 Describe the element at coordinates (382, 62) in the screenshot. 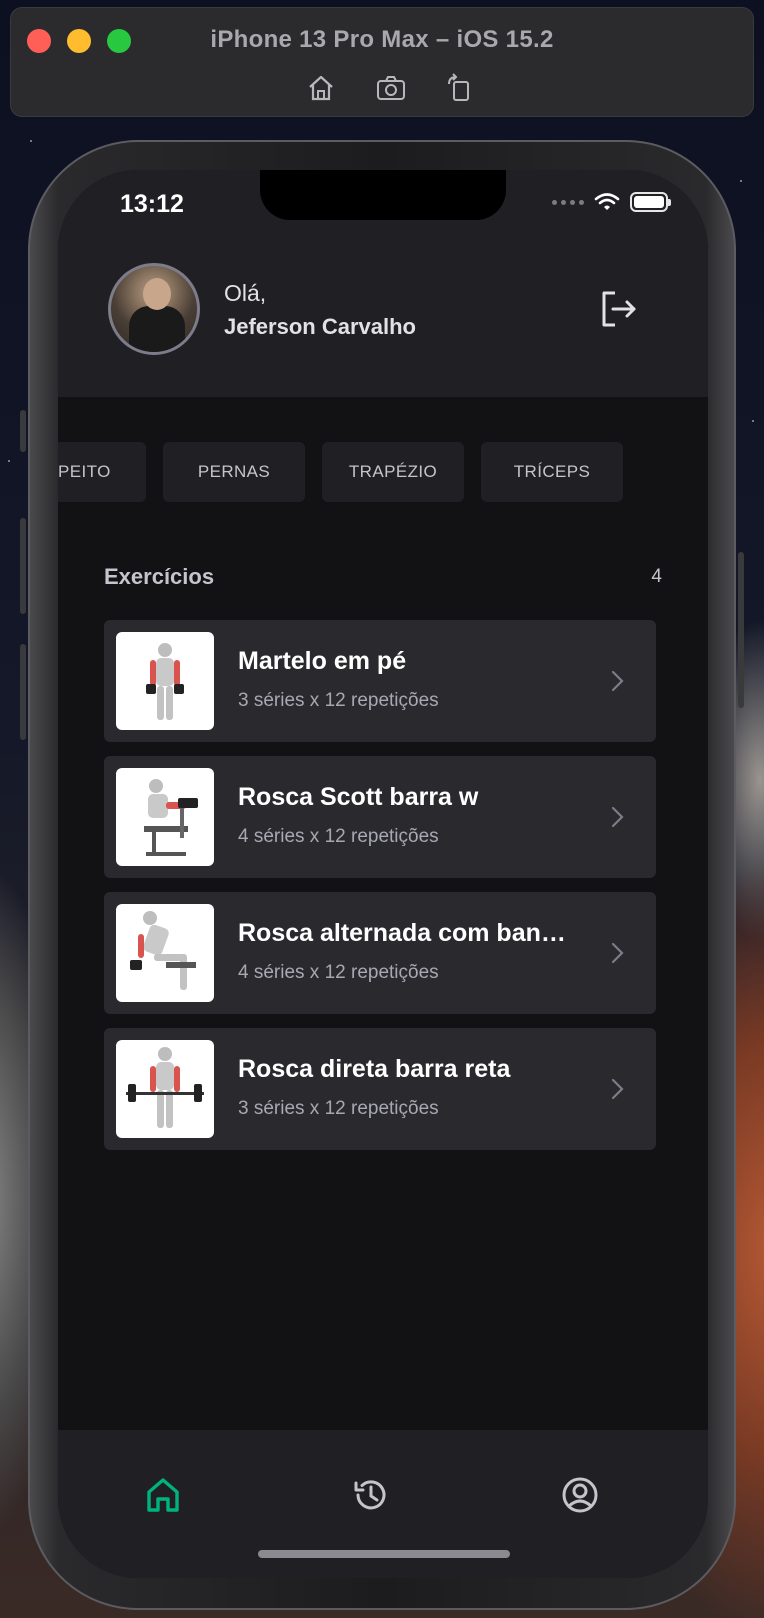

I see `simulator-title-bar: iPhone 13 Pro Max – iOS 15.2` at that location.